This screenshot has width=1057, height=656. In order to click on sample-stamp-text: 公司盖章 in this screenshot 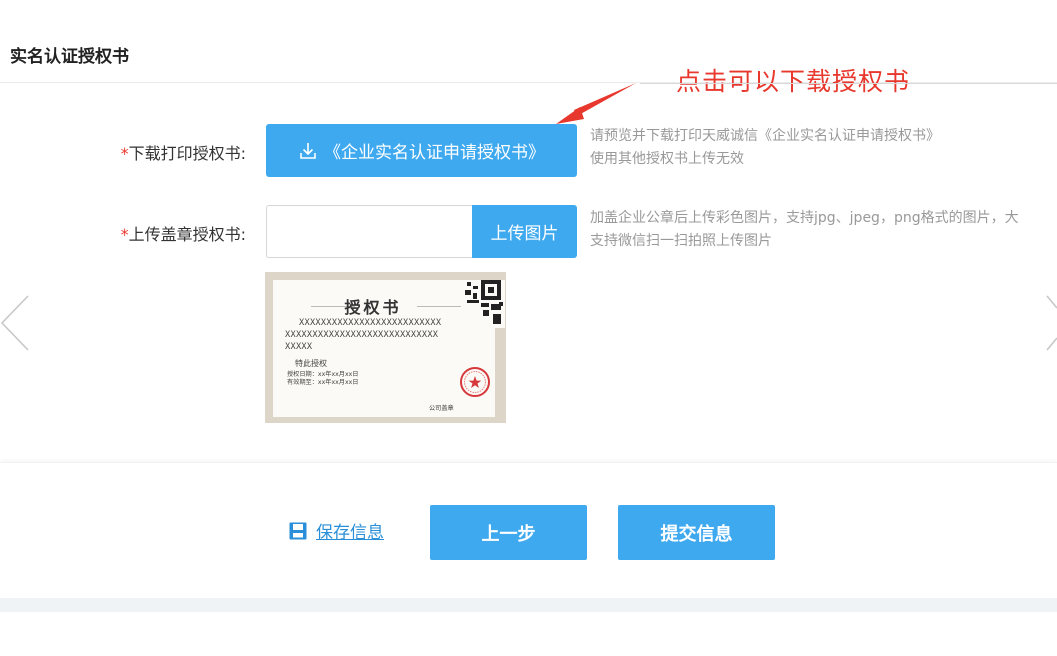, I will do `click(441, 408)`.